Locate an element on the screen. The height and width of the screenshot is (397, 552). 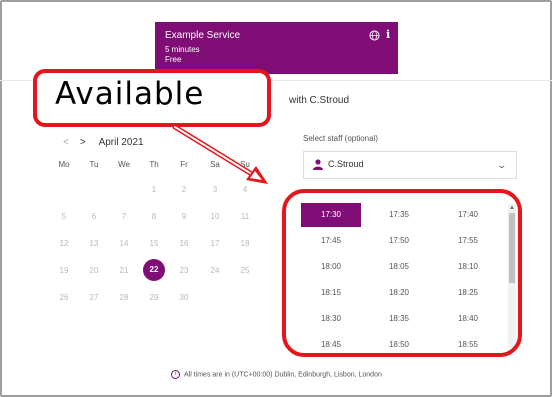
calendar-day: 29 is located at coordinates (154, 297).